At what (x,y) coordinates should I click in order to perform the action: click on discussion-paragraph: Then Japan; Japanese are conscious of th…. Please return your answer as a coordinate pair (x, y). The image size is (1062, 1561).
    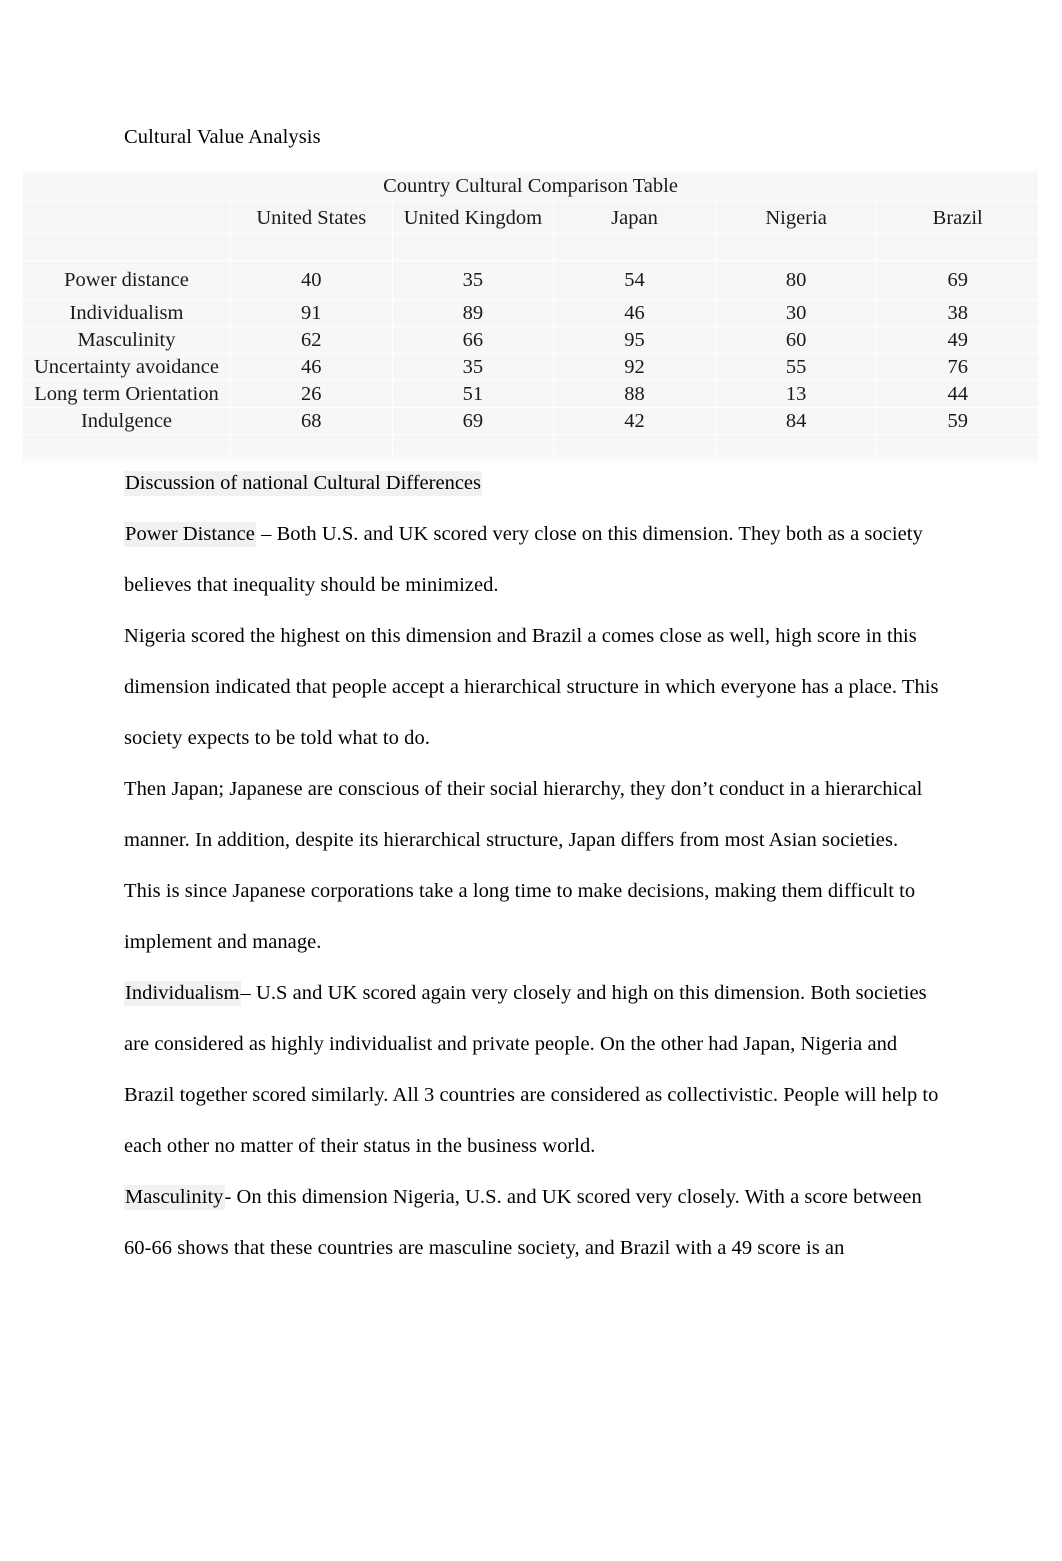
    Looking at the image, I should click on (532, 815).